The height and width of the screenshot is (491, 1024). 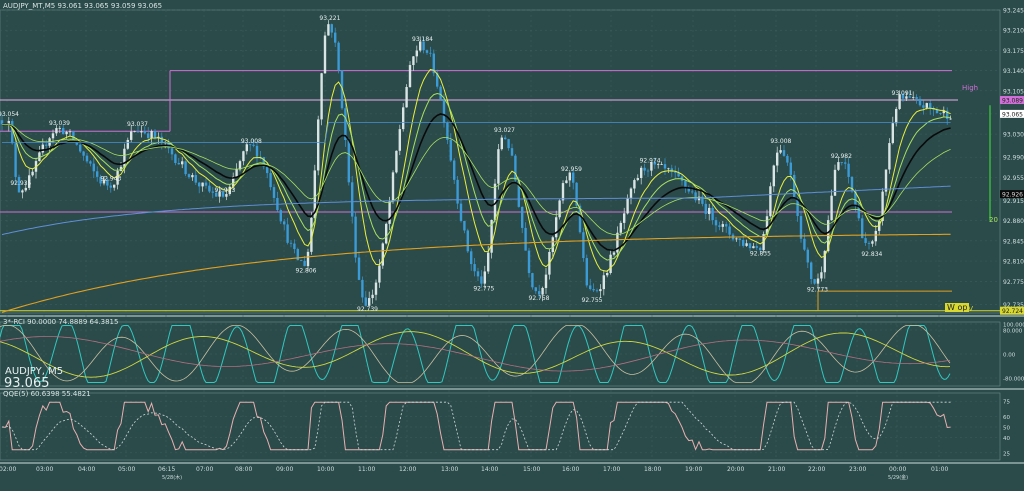 I want to click on high-label: High, so click(x=970, y=88).